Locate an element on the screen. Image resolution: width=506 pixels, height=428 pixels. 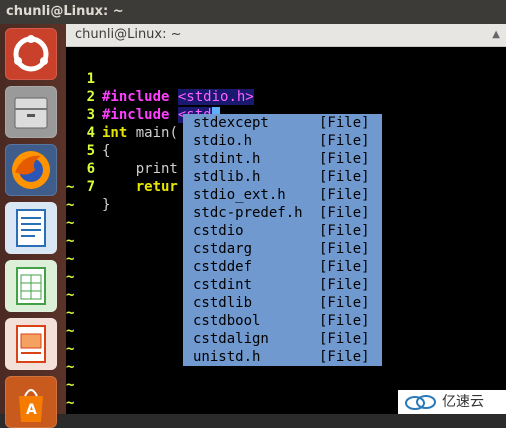
completion-item: cstdalign [File] is located at coordinates (282, 339).